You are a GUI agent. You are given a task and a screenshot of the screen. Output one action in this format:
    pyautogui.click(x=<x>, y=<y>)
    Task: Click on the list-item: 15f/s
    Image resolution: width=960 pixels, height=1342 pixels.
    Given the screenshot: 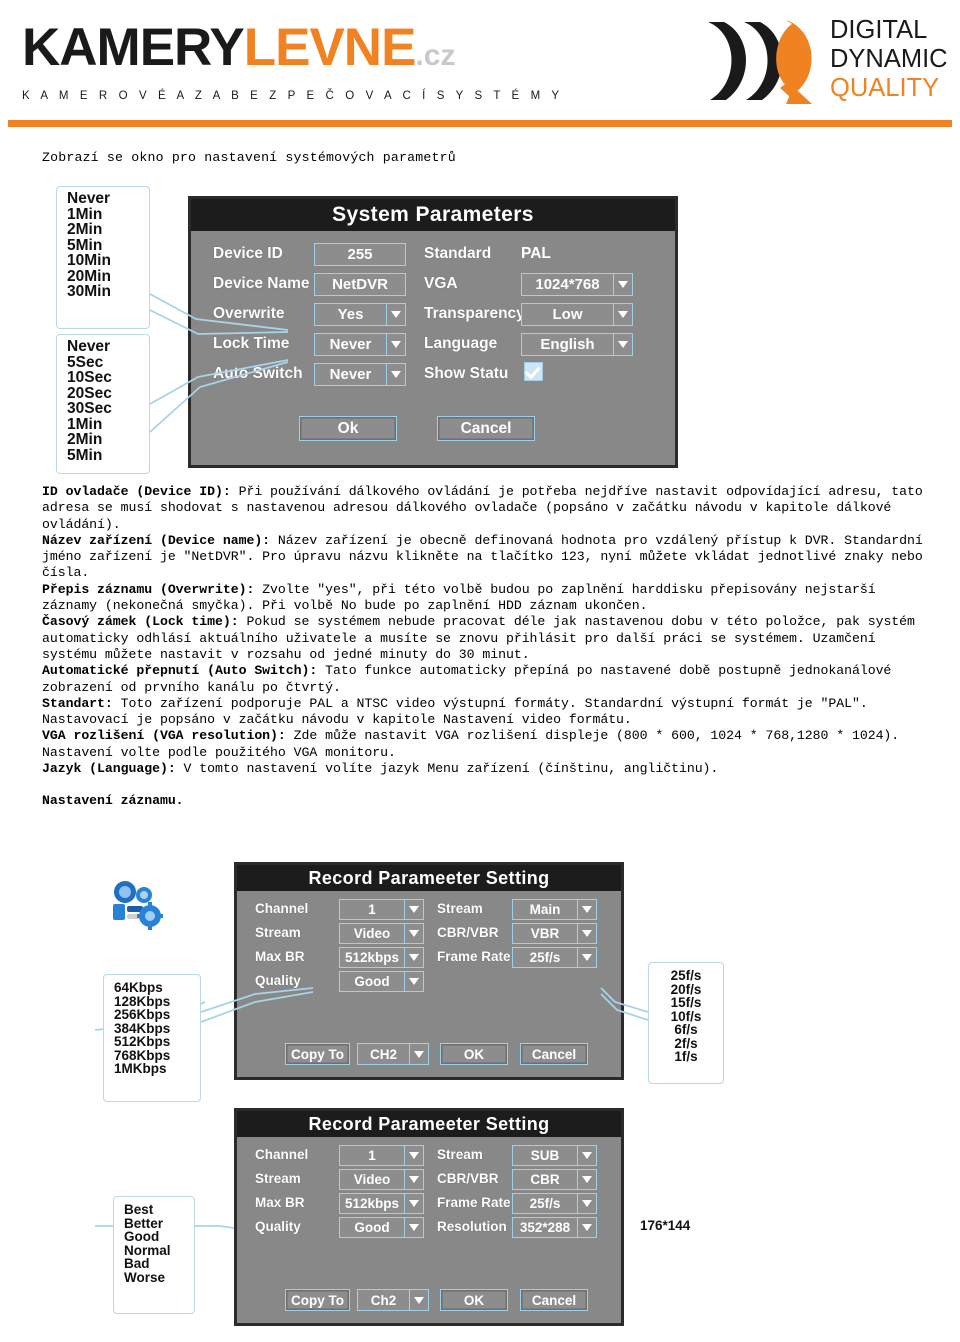 What is the action you would take?
    pyautogui.click(x=686, y=1002)
    